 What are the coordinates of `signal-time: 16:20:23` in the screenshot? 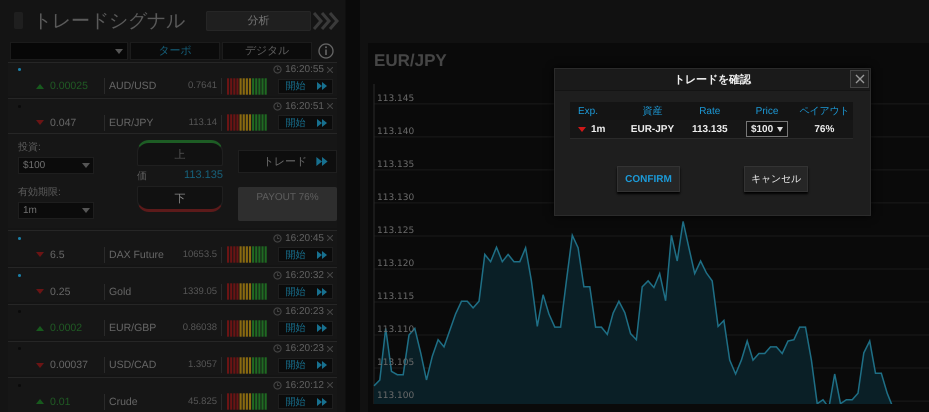 It's located at (304, 312).